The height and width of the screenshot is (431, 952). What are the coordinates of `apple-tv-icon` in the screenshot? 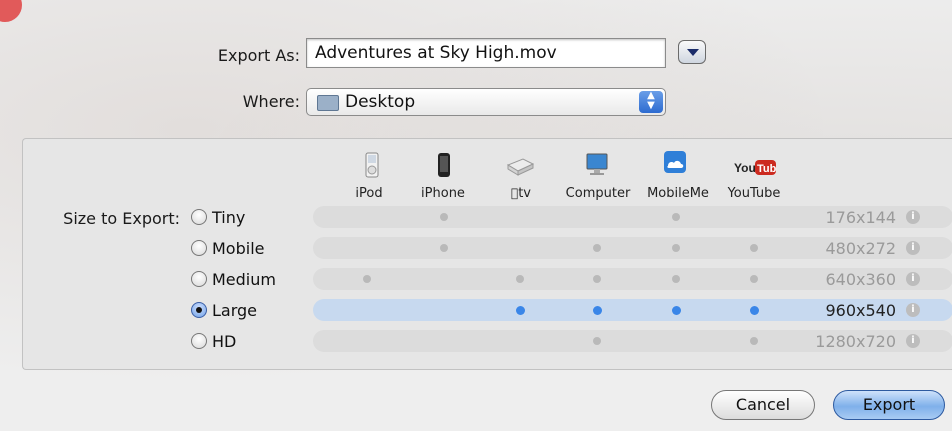 It's located at (520, 167).